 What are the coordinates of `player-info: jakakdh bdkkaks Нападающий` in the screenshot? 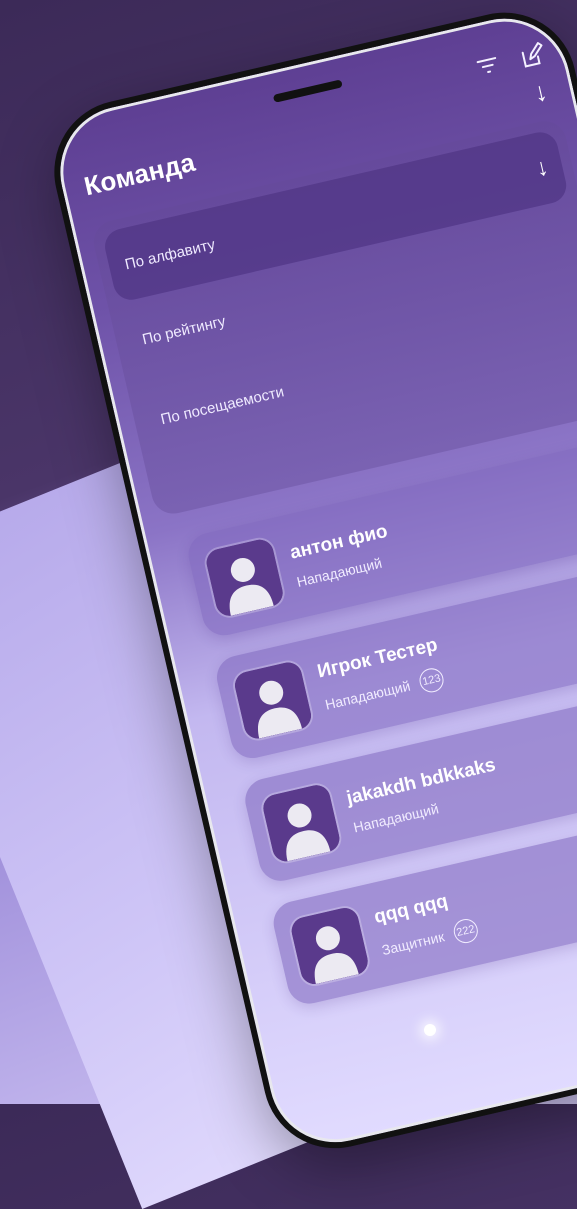 It's located at (424, 794).